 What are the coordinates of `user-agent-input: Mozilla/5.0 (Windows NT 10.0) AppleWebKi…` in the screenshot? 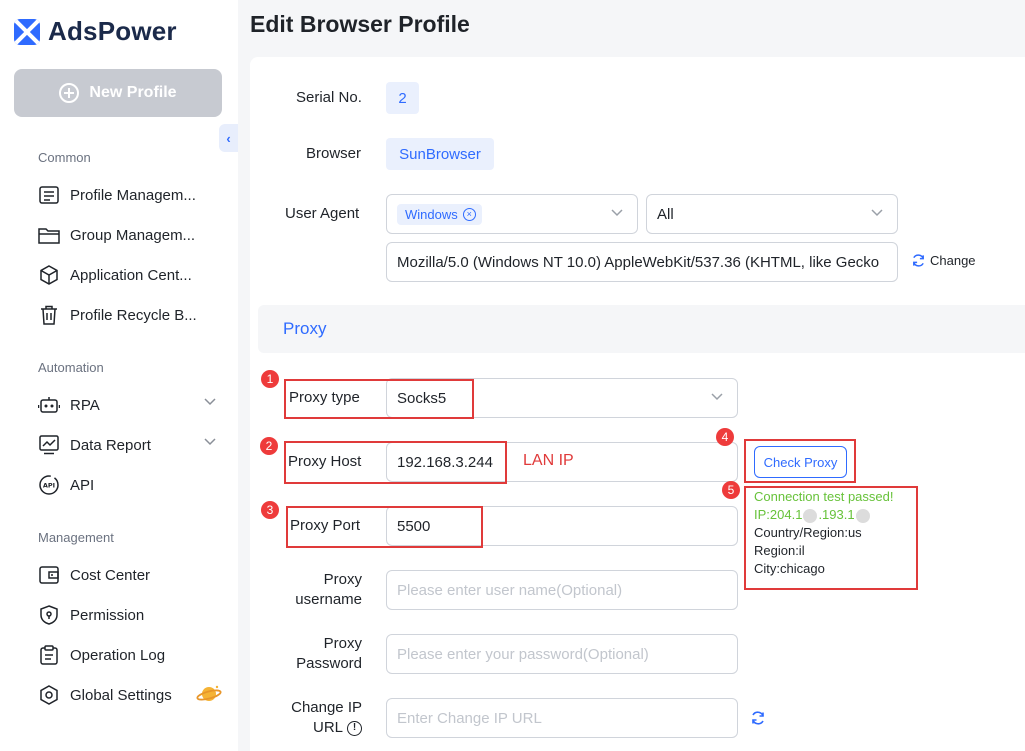 It's located at (642, 262).